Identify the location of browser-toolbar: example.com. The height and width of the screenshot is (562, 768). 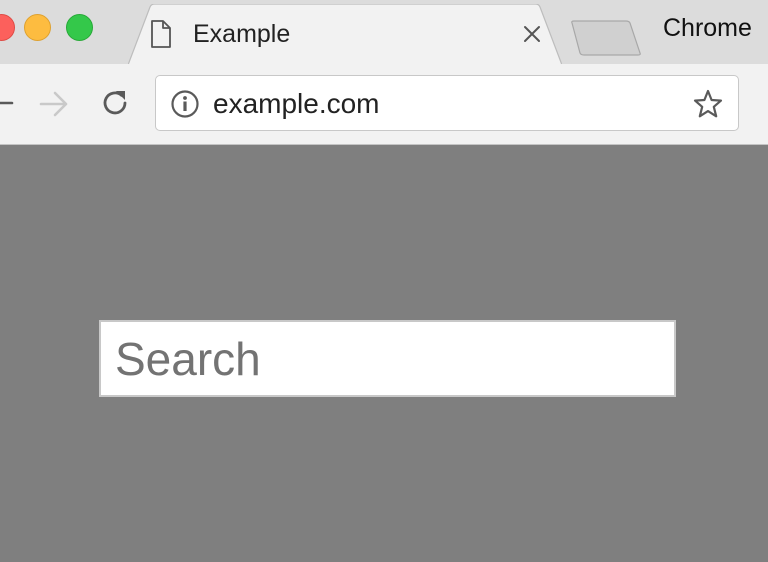
(384, 104).